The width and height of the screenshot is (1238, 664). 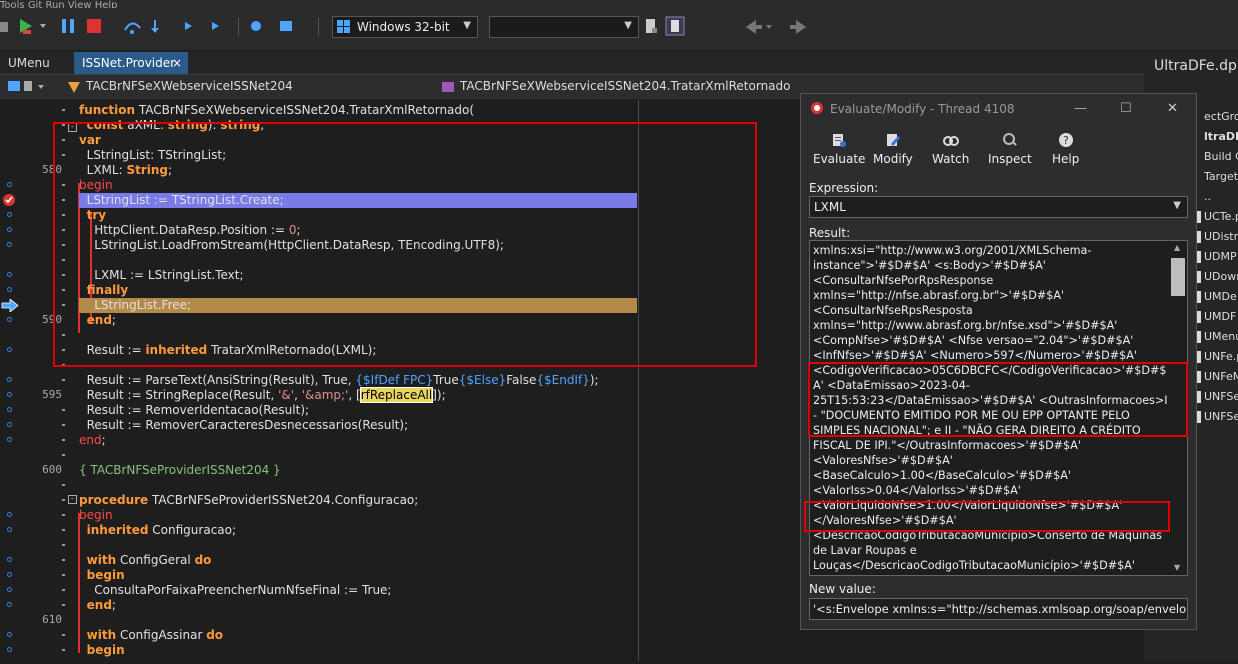 What do you see at coordinates (188, 26) in the screenshot?
I see `run-to-cursor-icon` at bounding box center [188, 26].